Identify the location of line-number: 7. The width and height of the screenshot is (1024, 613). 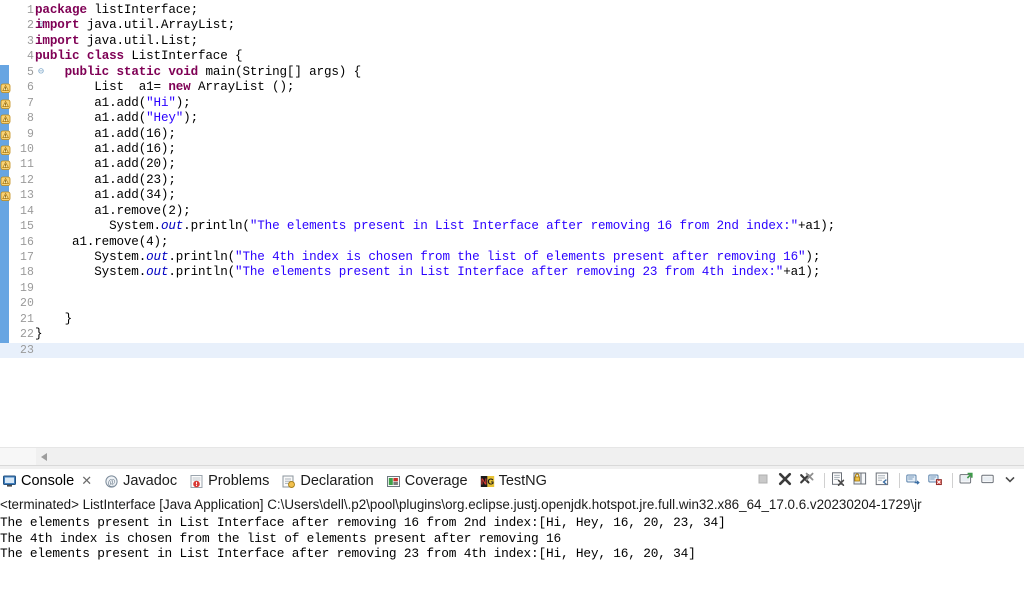
(30, 103).